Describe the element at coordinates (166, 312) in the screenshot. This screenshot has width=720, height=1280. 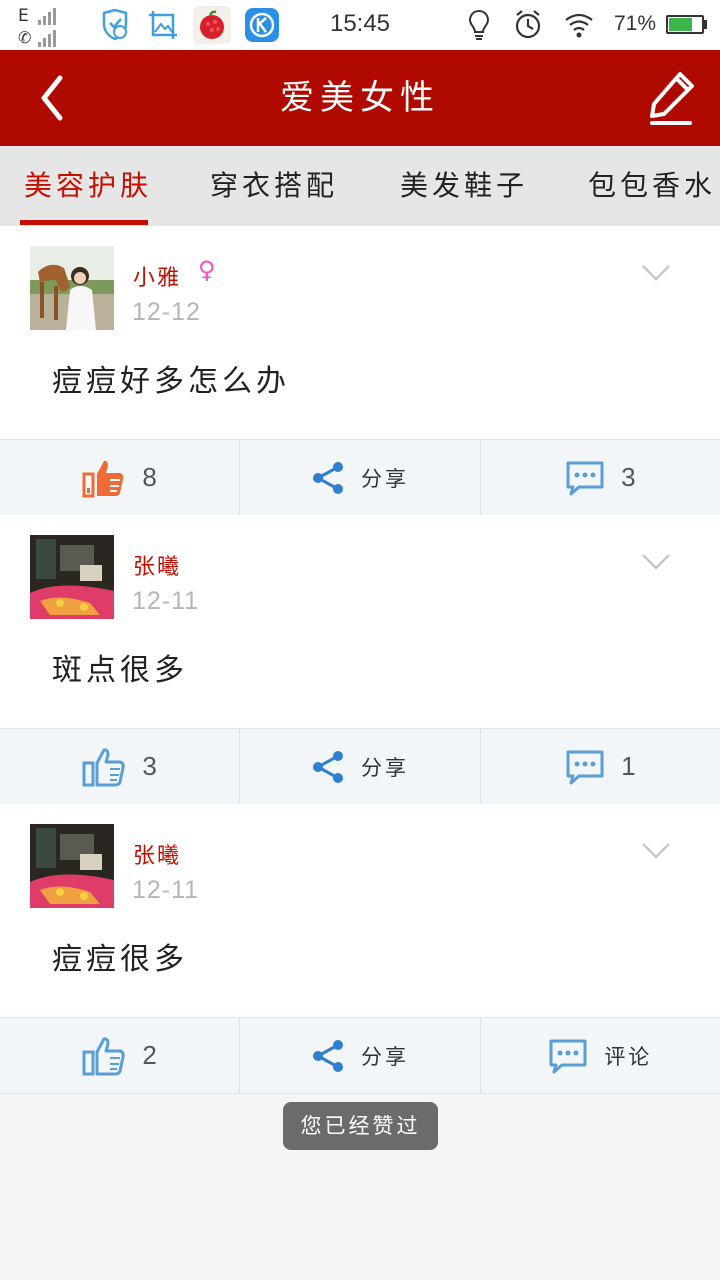
I see `post-date: 12-12` at that location.